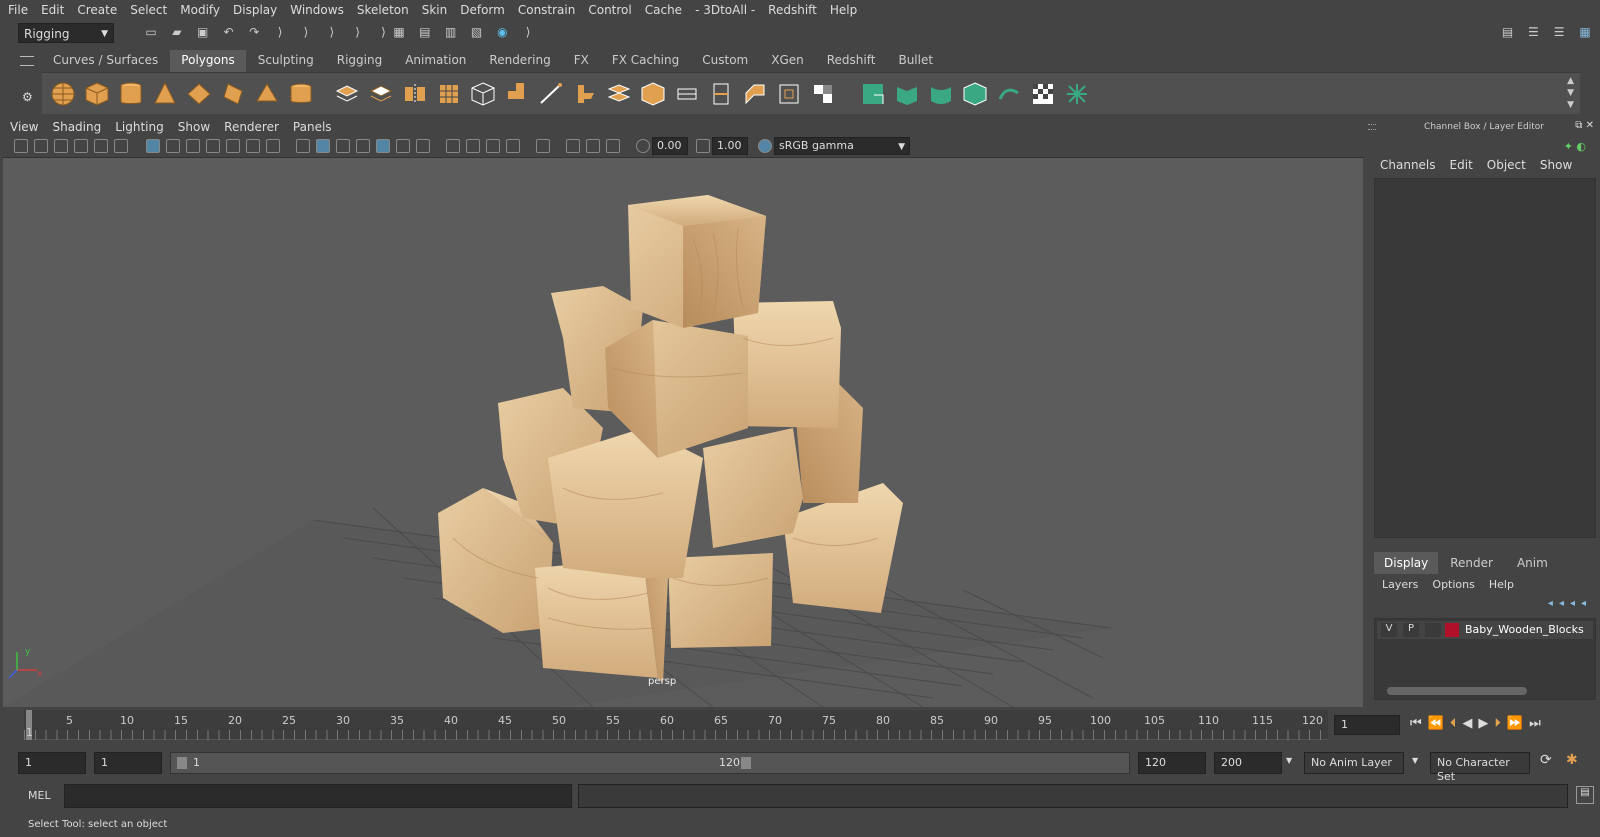 The height and width of the screenshot is (837, 1600). Describe the element at coordinates (251, 127) in the screenshot. I see `panel-menu-renderer: Renderer` at that location.